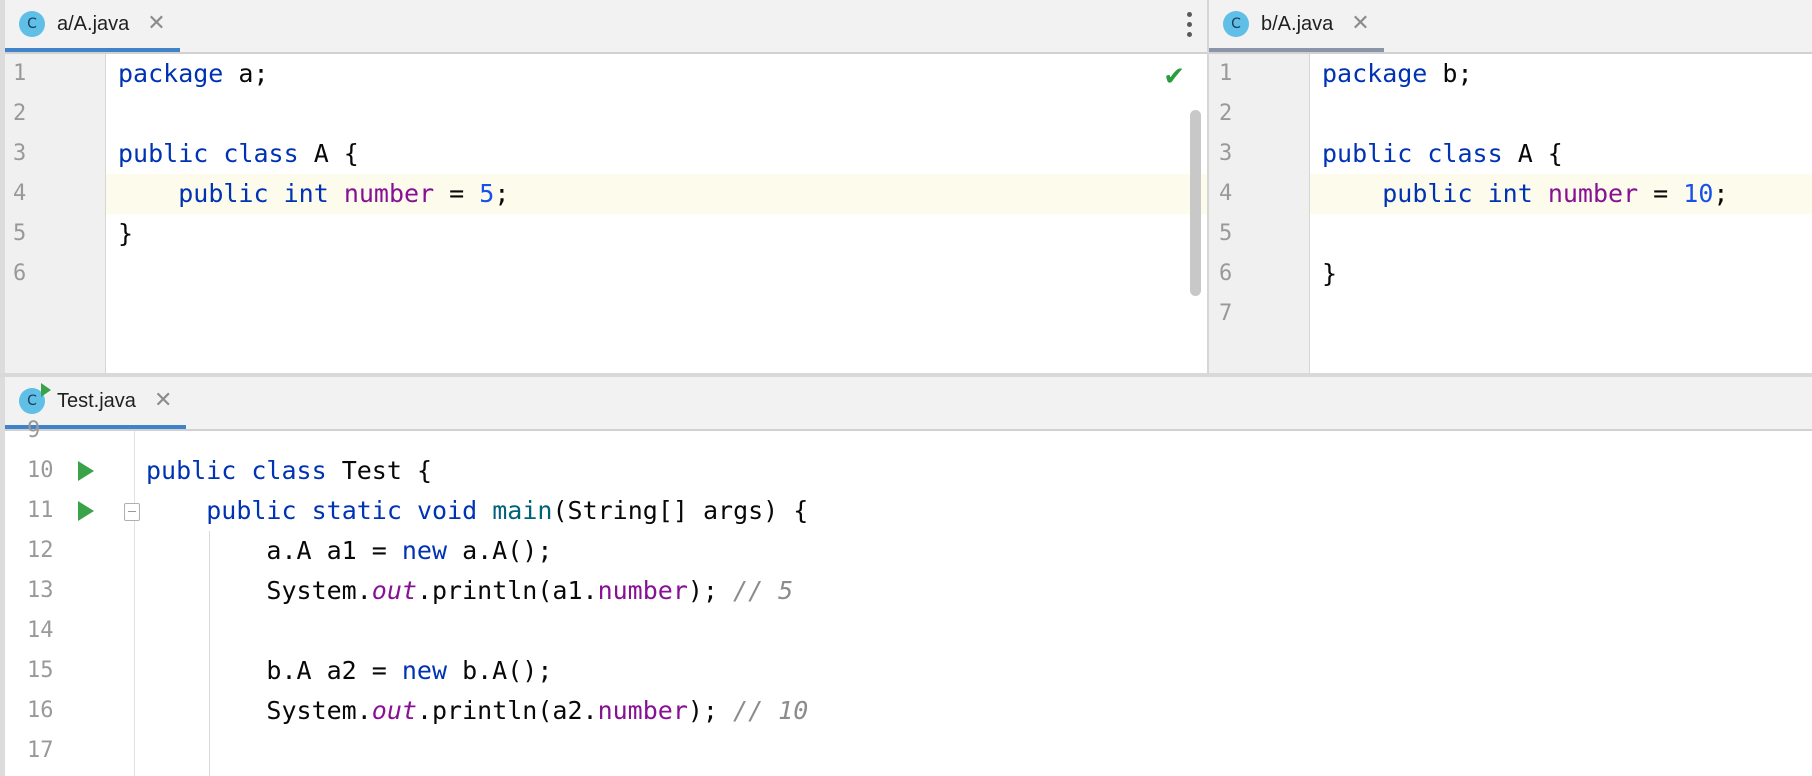  What do you see at coordinates (40, 710) in the screenshot?
I see `line-number: 16` at bounding box center [40, 710].